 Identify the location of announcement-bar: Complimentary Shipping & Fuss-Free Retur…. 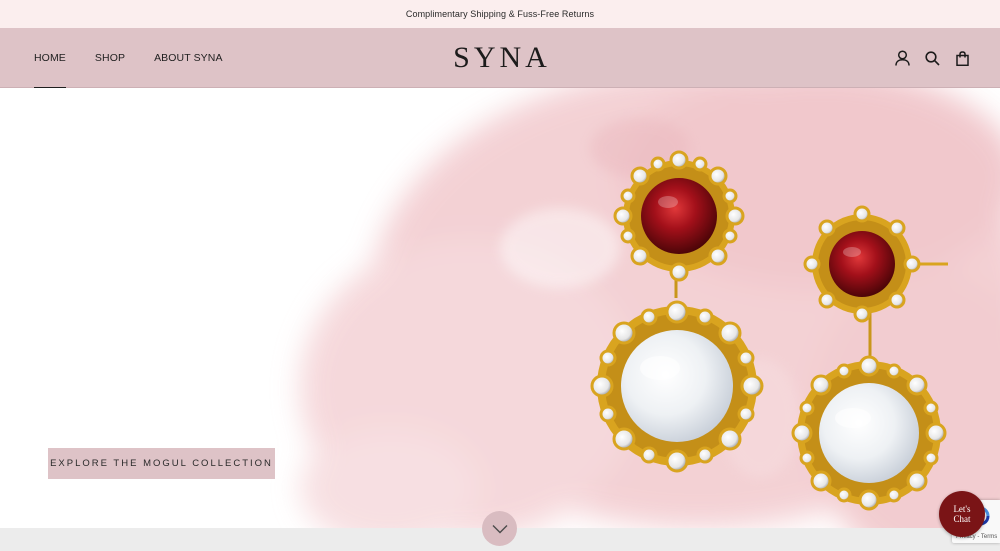
(500, 14).